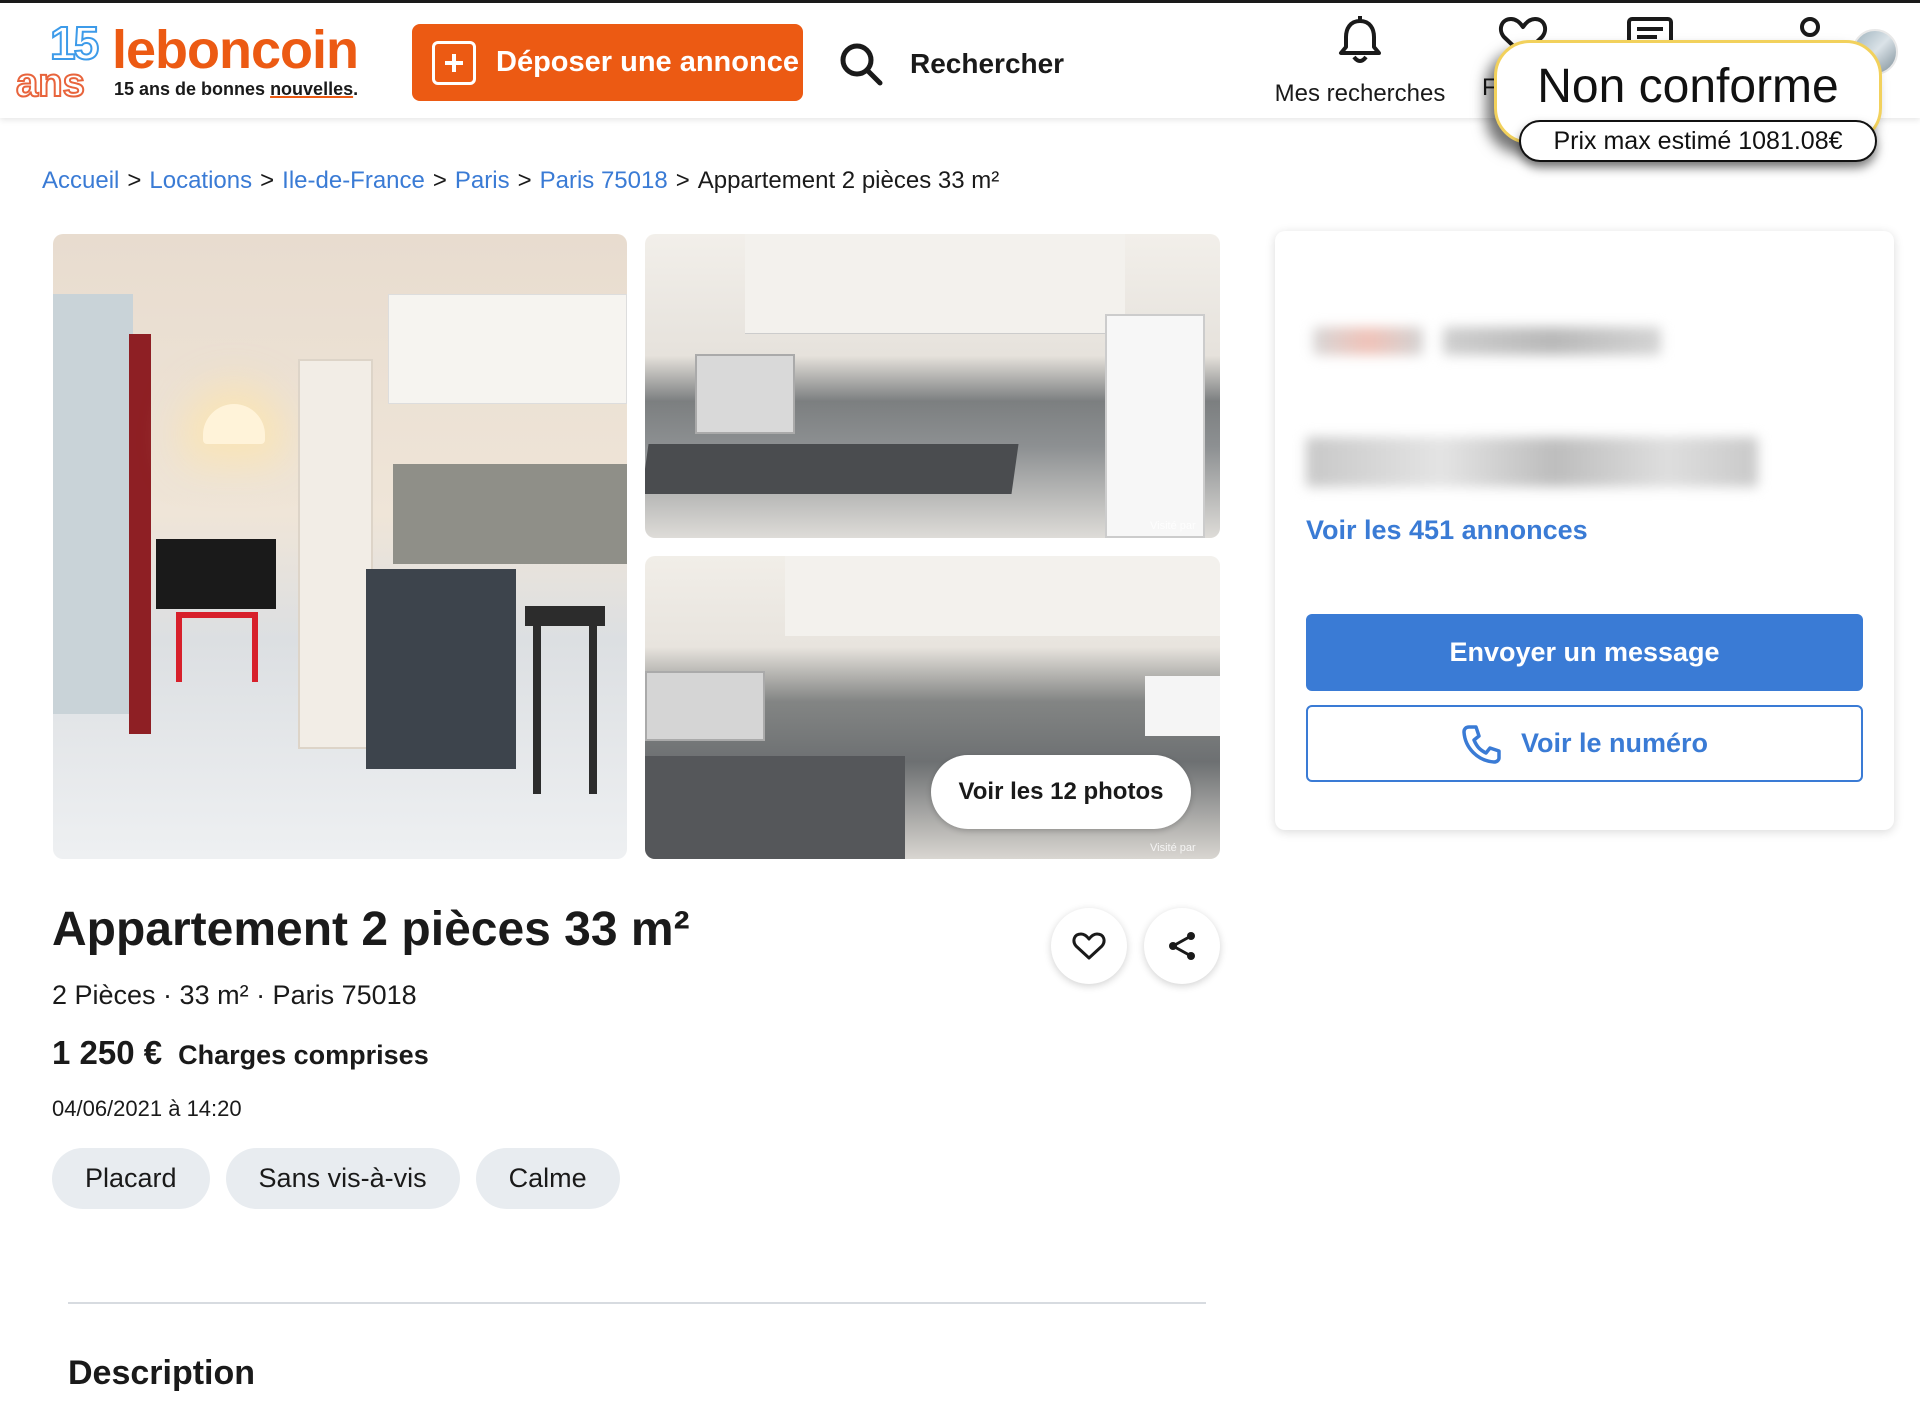 The image size is (1920, 1422). I want to click on seller-info-blurred, so click(1532, 462).